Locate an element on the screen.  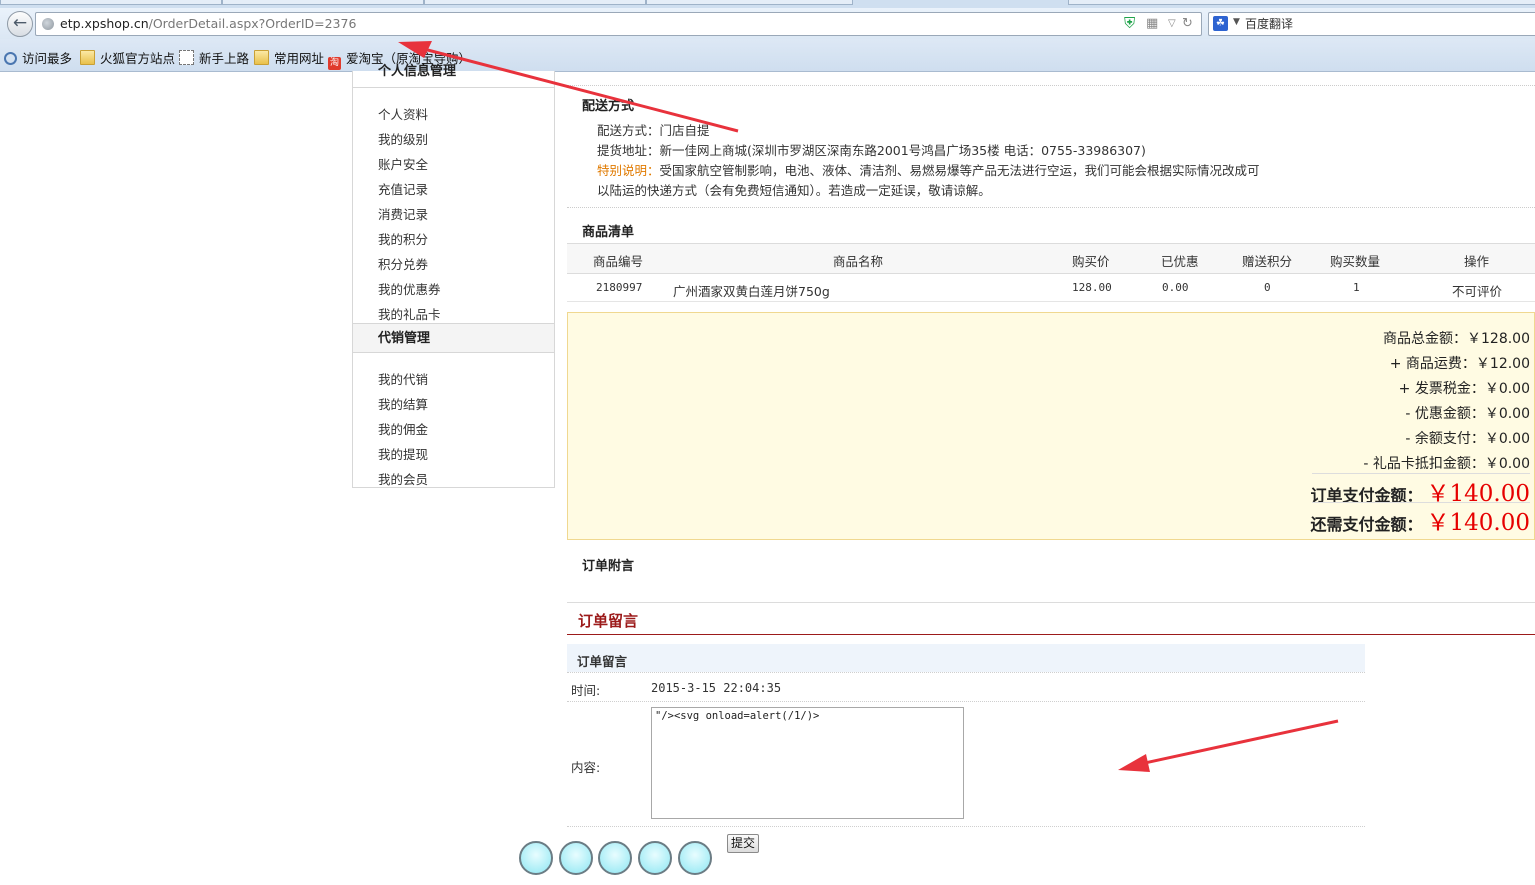
goods-total: 商品总金额：￥128.00 is located at coordinates (1456, 339).